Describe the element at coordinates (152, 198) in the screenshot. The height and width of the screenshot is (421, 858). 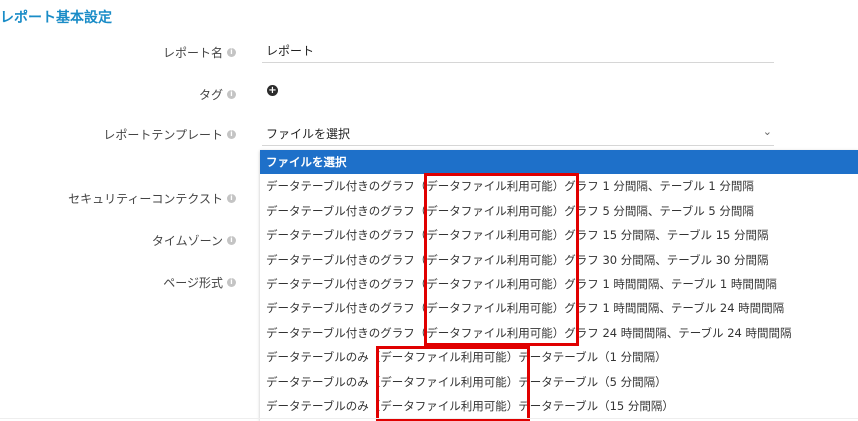
I see `security-context-label: セキュリティーコンテクスト i` at that location.